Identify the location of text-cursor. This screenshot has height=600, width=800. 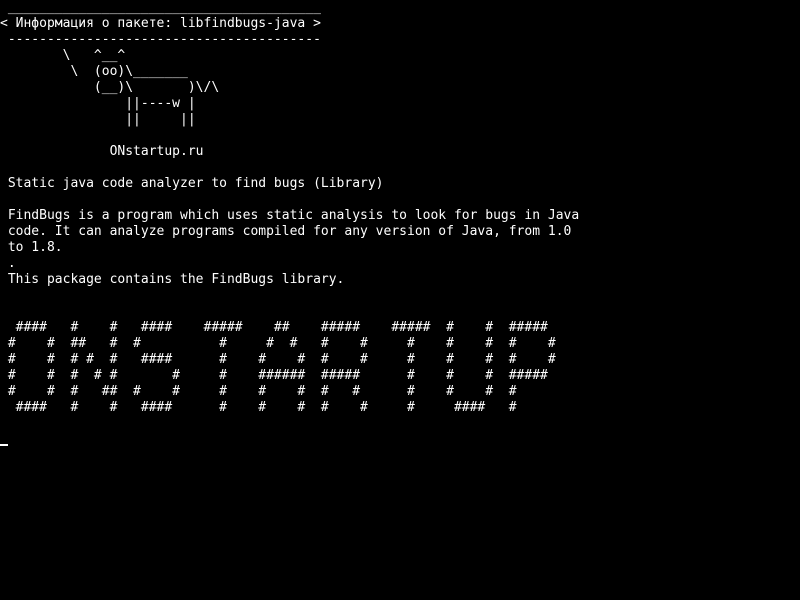
(4, 445).